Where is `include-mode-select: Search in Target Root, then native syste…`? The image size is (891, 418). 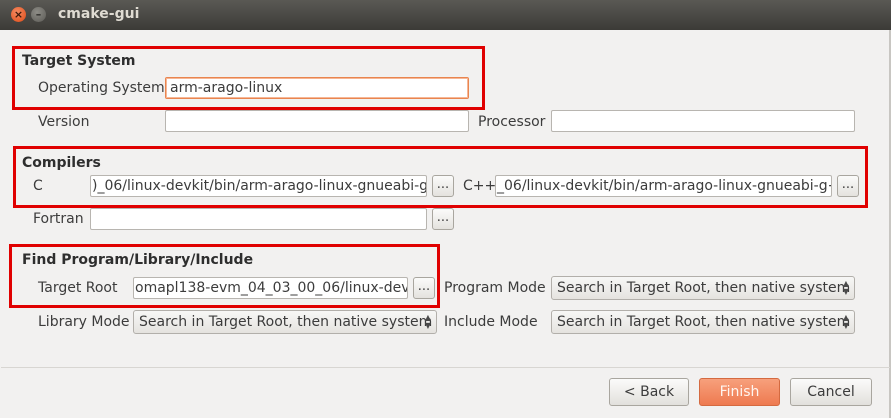 include-mode-select: Search in Target Root, then native syste… is located at coordinates (703, 322).